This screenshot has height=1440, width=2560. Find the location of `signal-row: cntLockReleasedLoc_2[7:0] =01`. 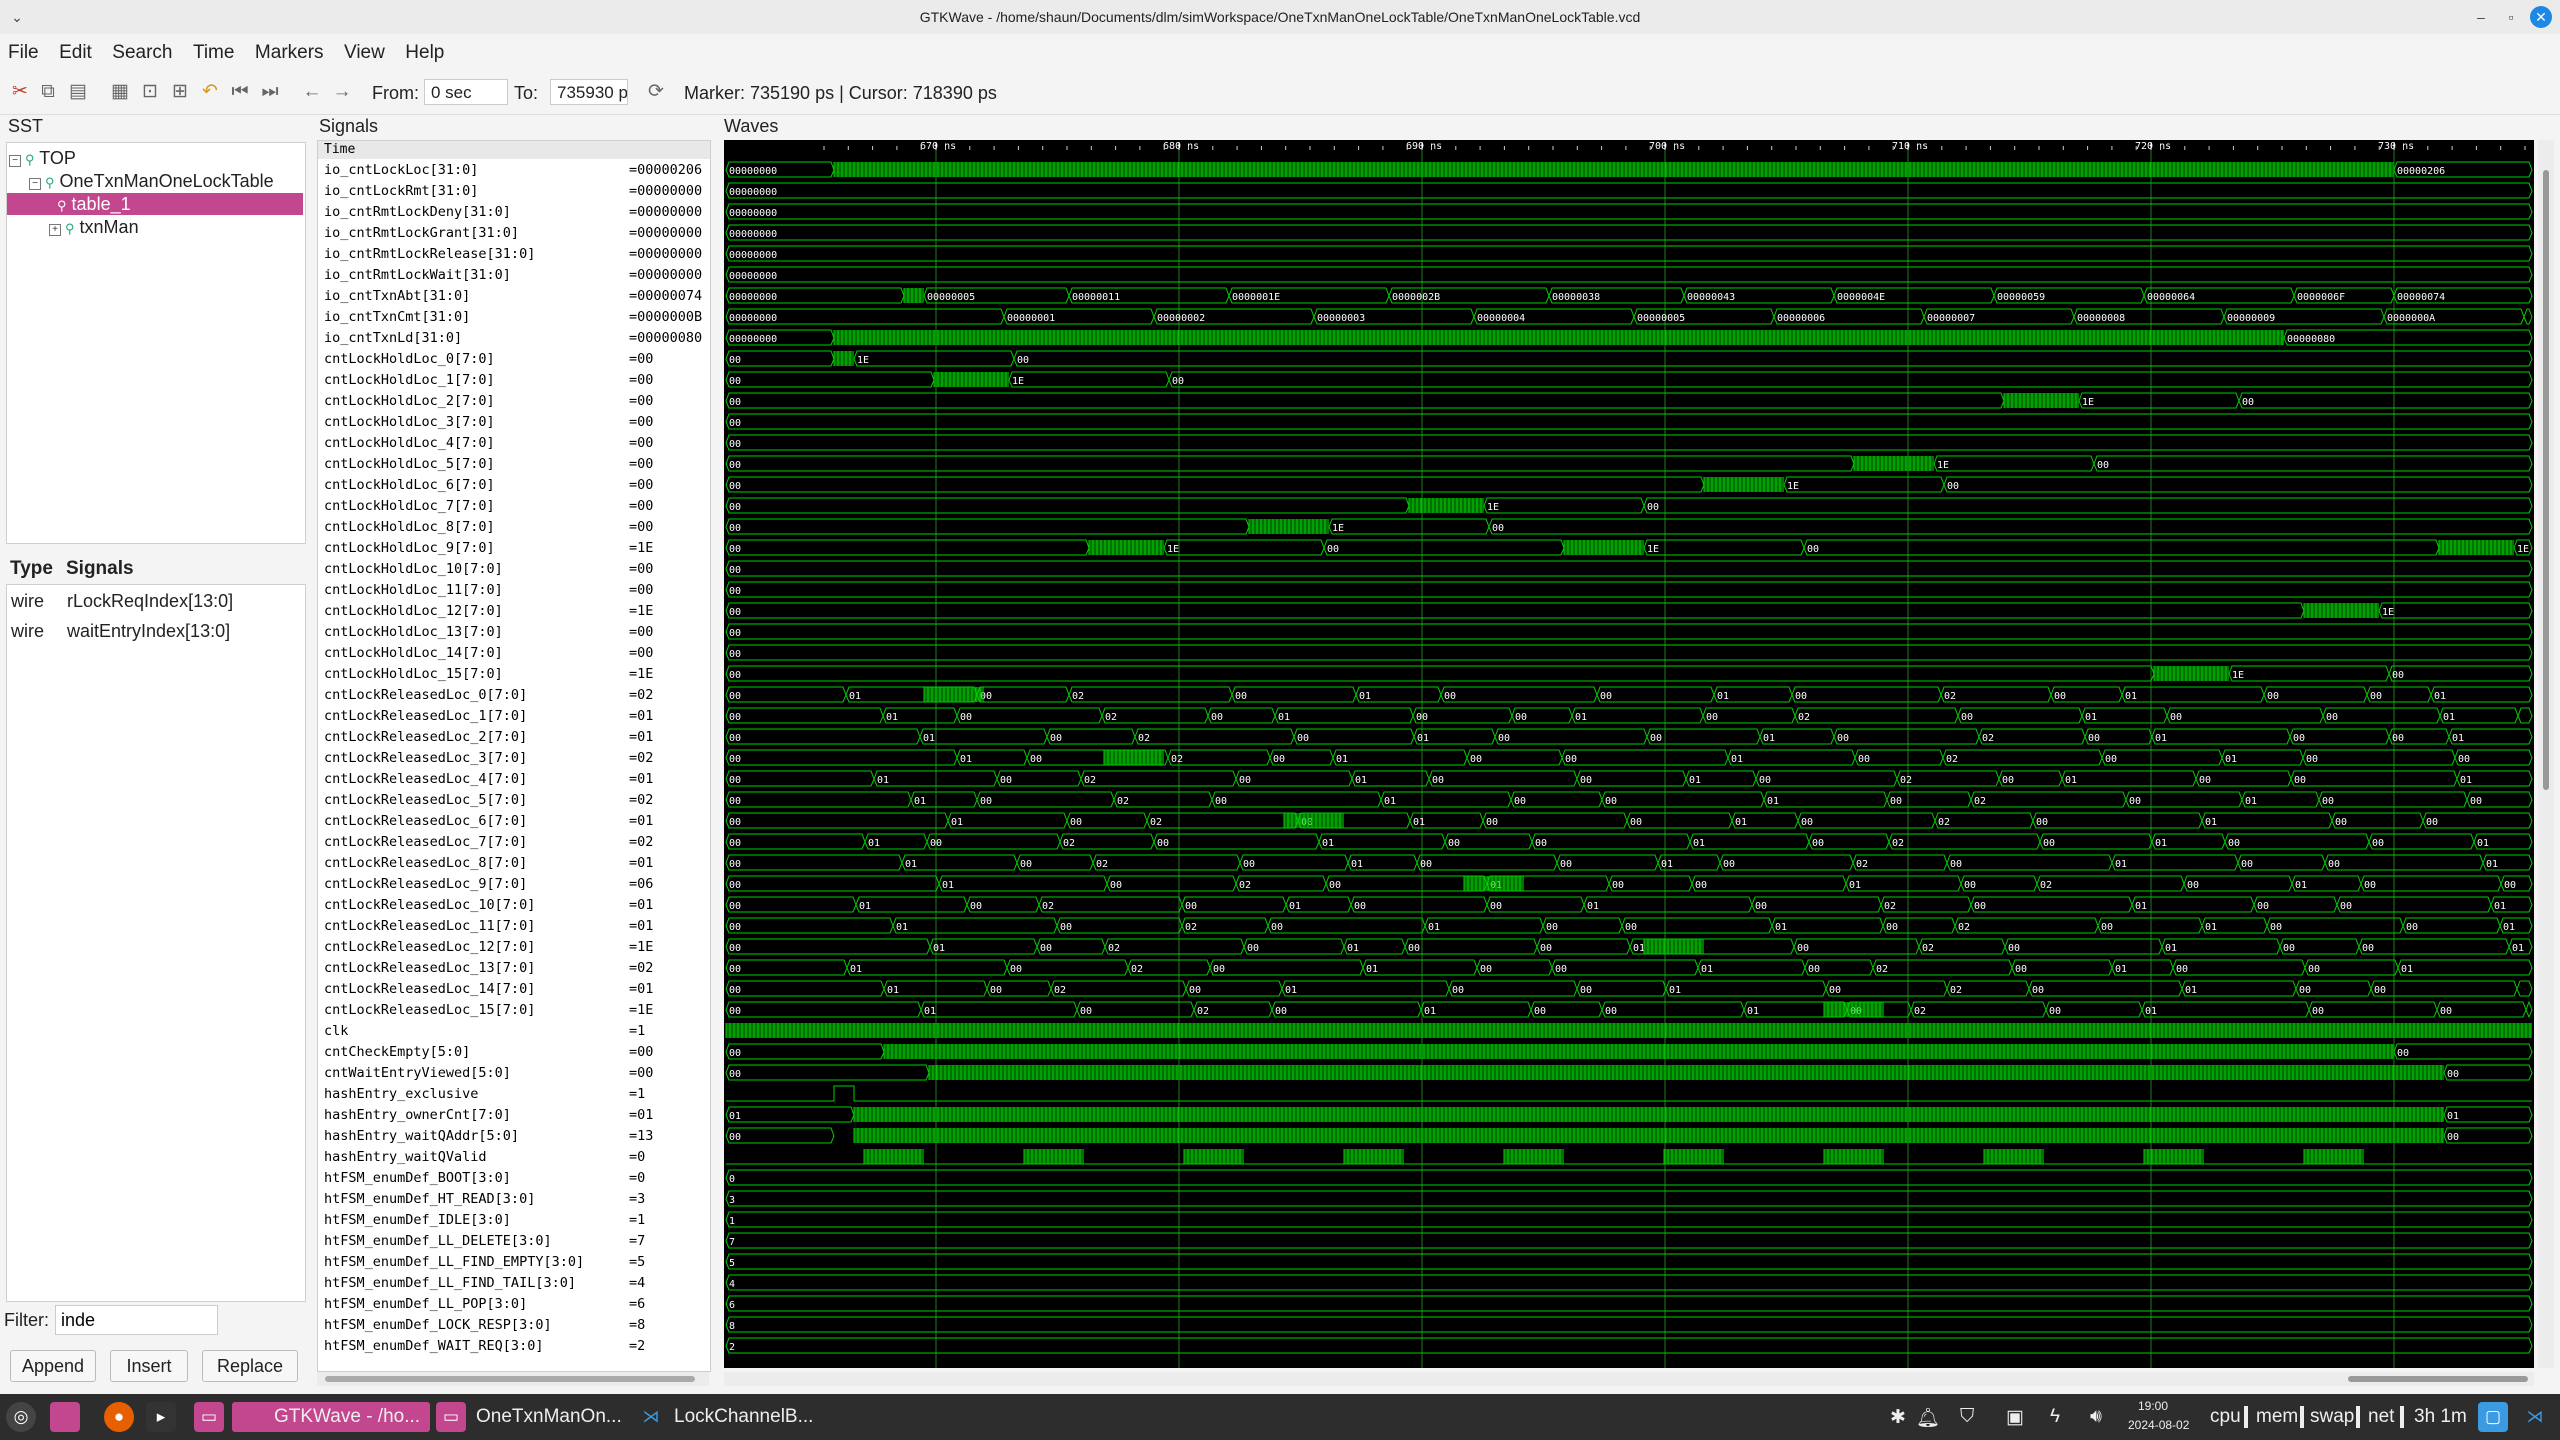

signal-row: cntLockReleasedLoc_2[7:0] =01 is located at coordinates (514, 737).